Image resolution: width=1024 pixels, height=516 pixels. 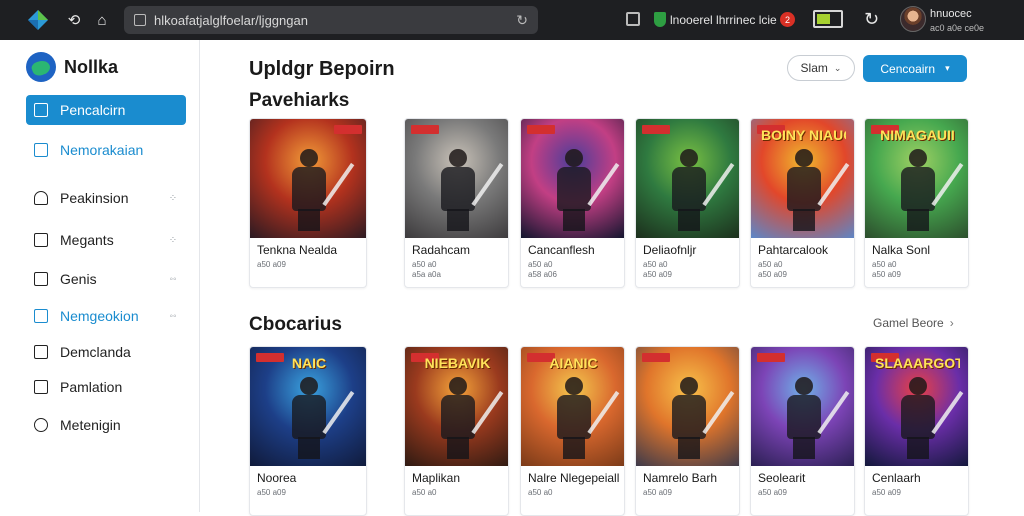 I want to click on game-card: Namrelo Barh a50 a09, so click(x=687, y=431).